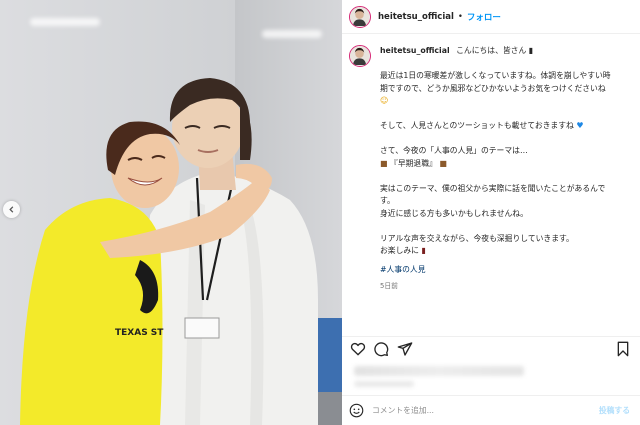 This screenshot has height=425, width=640. What do you see at coordinates (495, 75) in the screenshot?
I see `caption-line: 最近は1日の寒暖差が激しくなっていますね。体調を崩しやすい時` at bounding box center [495, 75].